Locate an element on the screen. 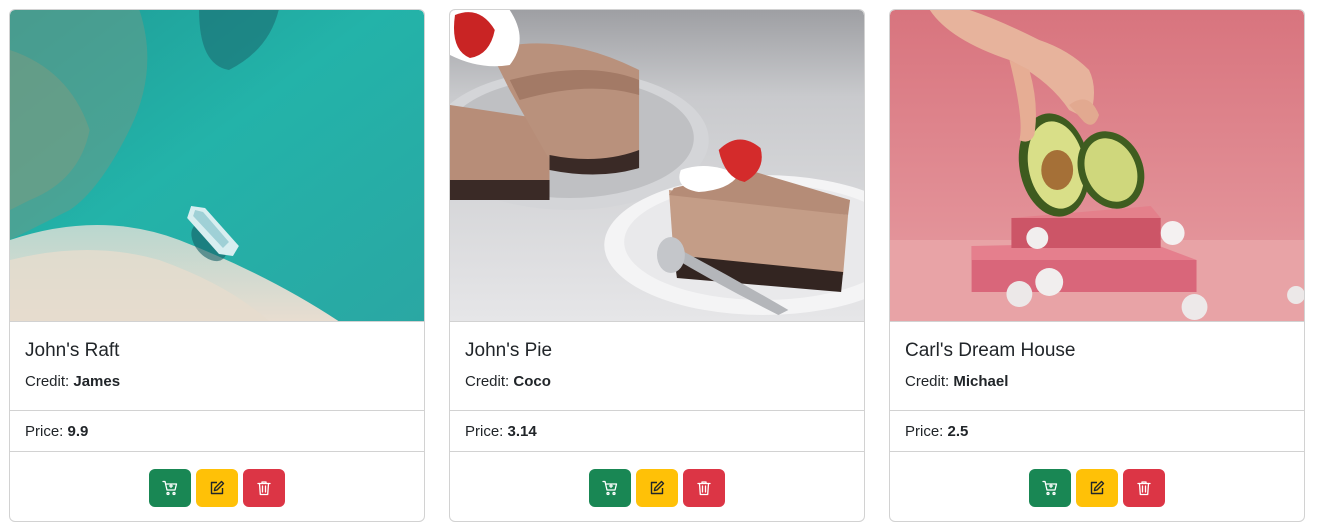 This screenshot has height=531, width=1319. product-price: Price: 3.14 is located at coordinates (657, 430).